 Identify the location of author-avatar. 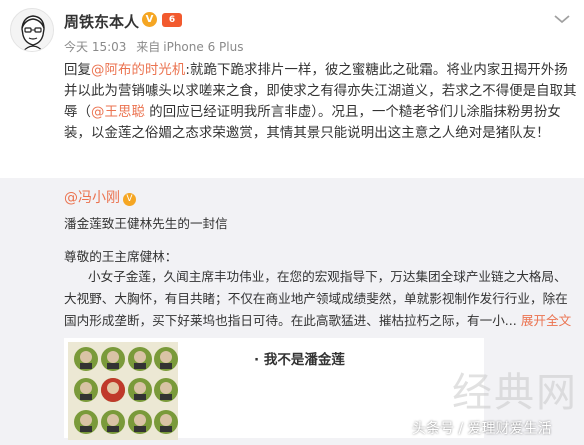
(32, 30).